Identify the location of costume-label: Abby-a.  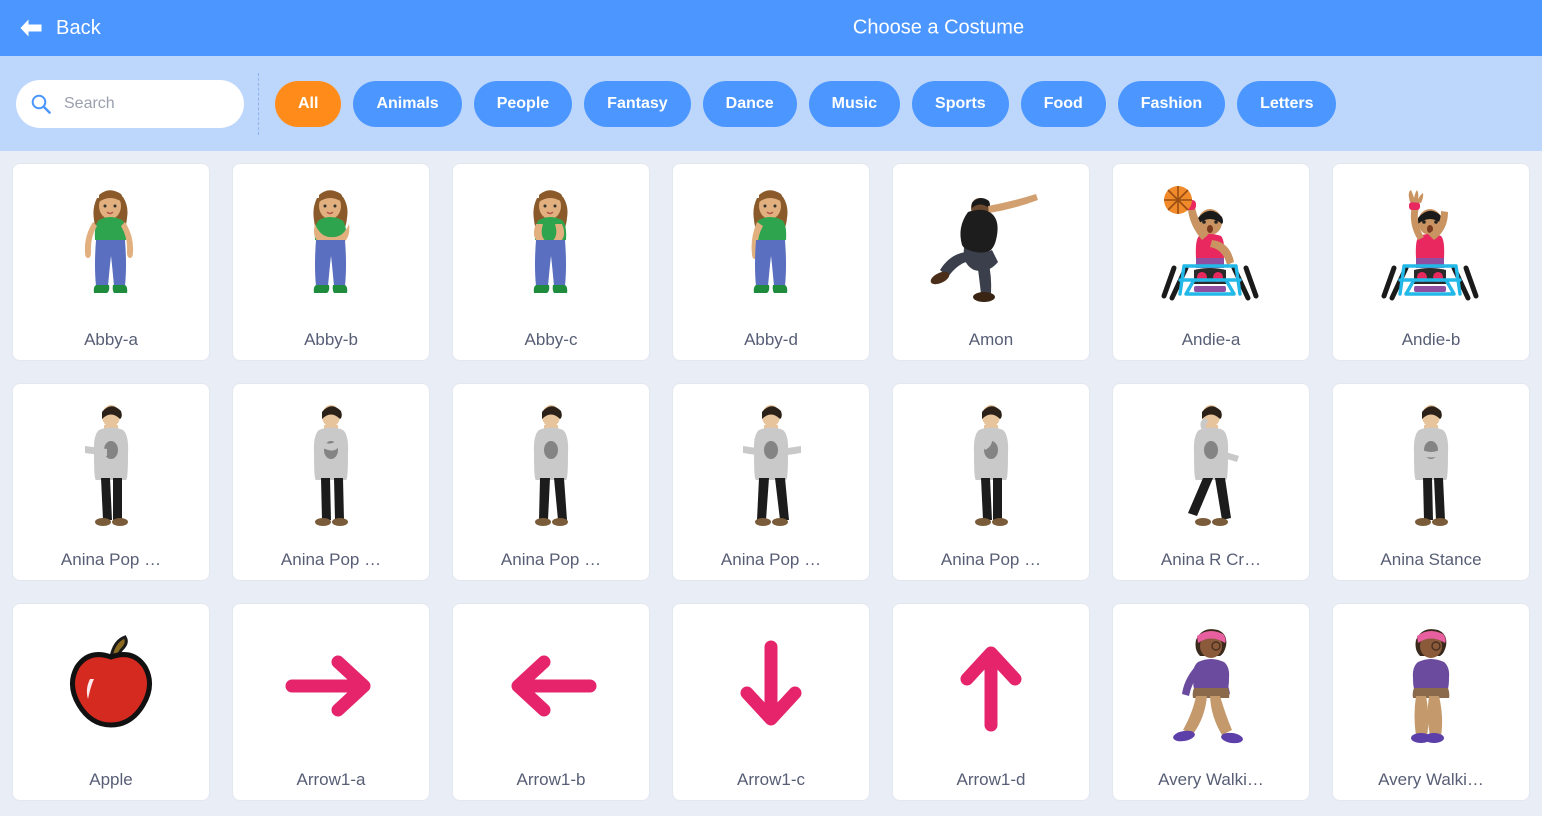
(111, 339).